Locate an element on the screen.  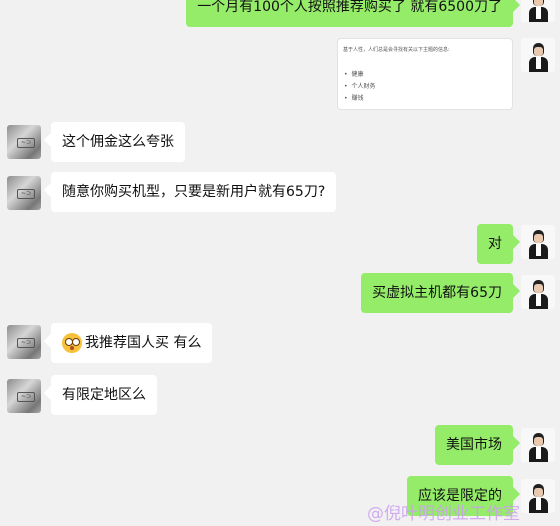
message-text: 美国市场 is located at coordinates (474, 445).